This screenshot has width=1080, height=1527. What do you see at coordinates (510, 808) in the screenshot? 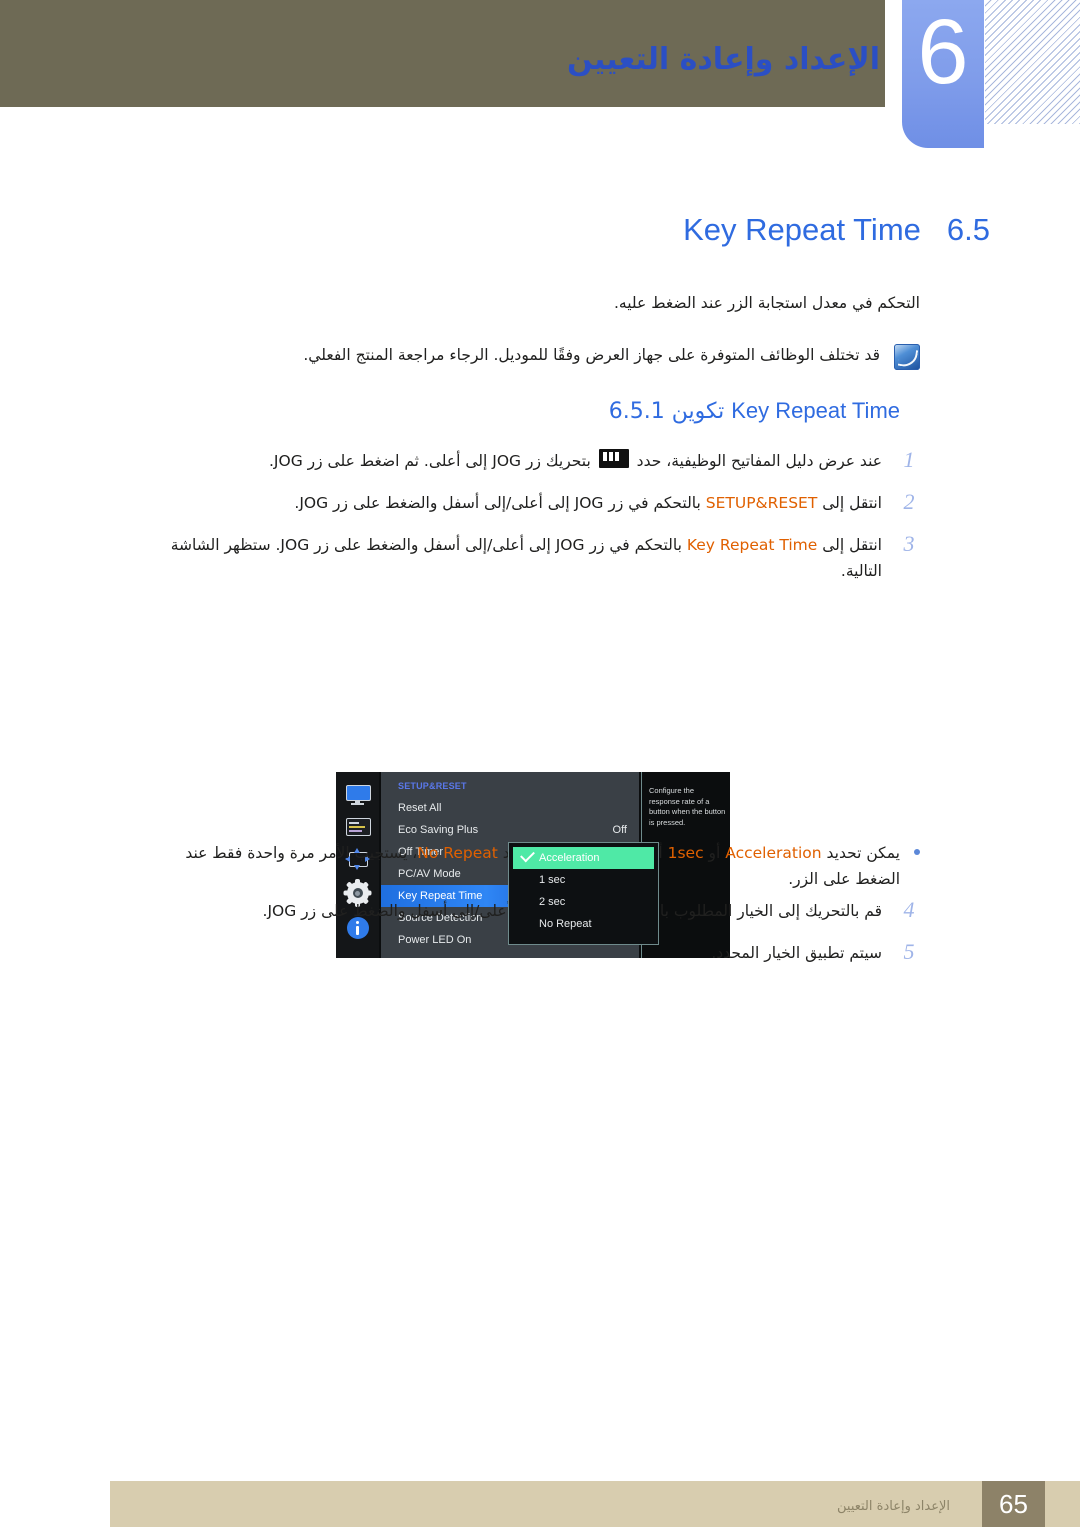
I see `osd-menu-item: Reset All` at bounding box center [510, 808].